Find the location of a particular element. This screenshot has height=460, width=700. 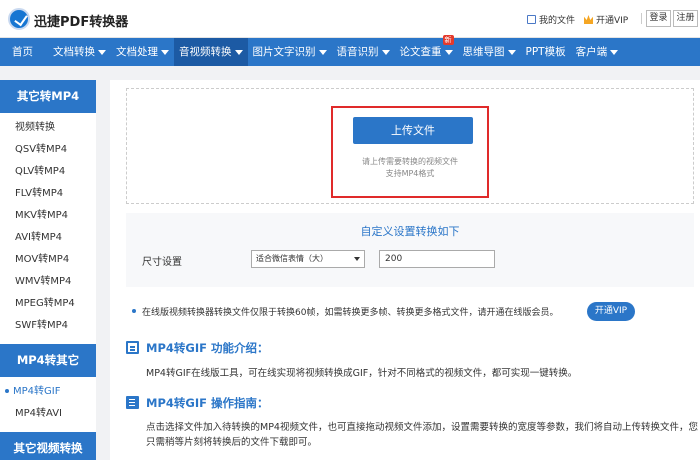

nav-label: 客户端 is located at coordinates (591, 52).